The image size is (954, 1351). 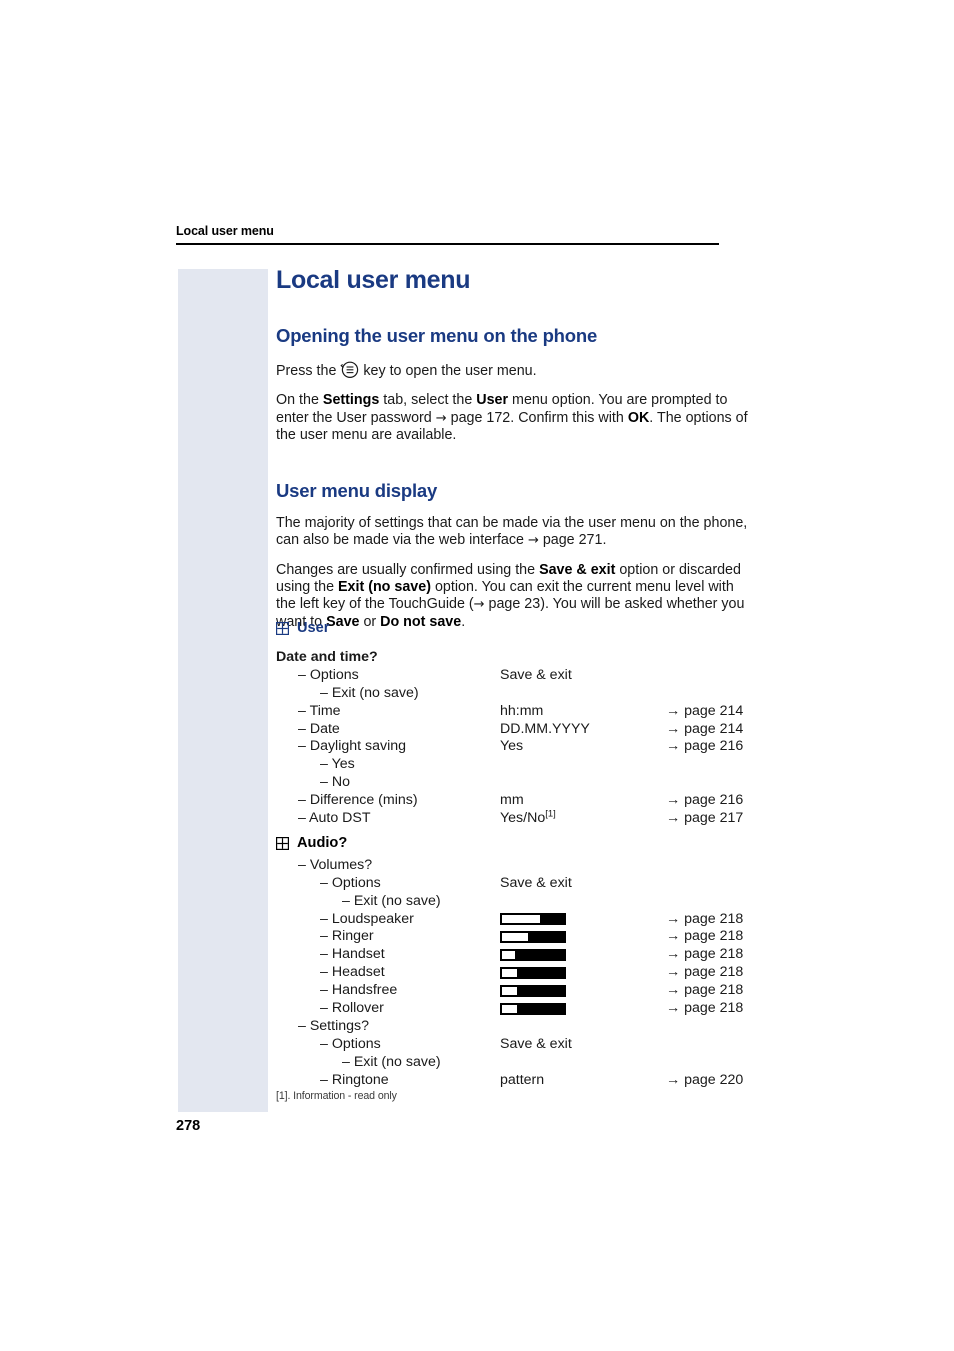 I want to click on menu-tree-row: – Loudspeaker → page 218, so click(x=512, y=920).